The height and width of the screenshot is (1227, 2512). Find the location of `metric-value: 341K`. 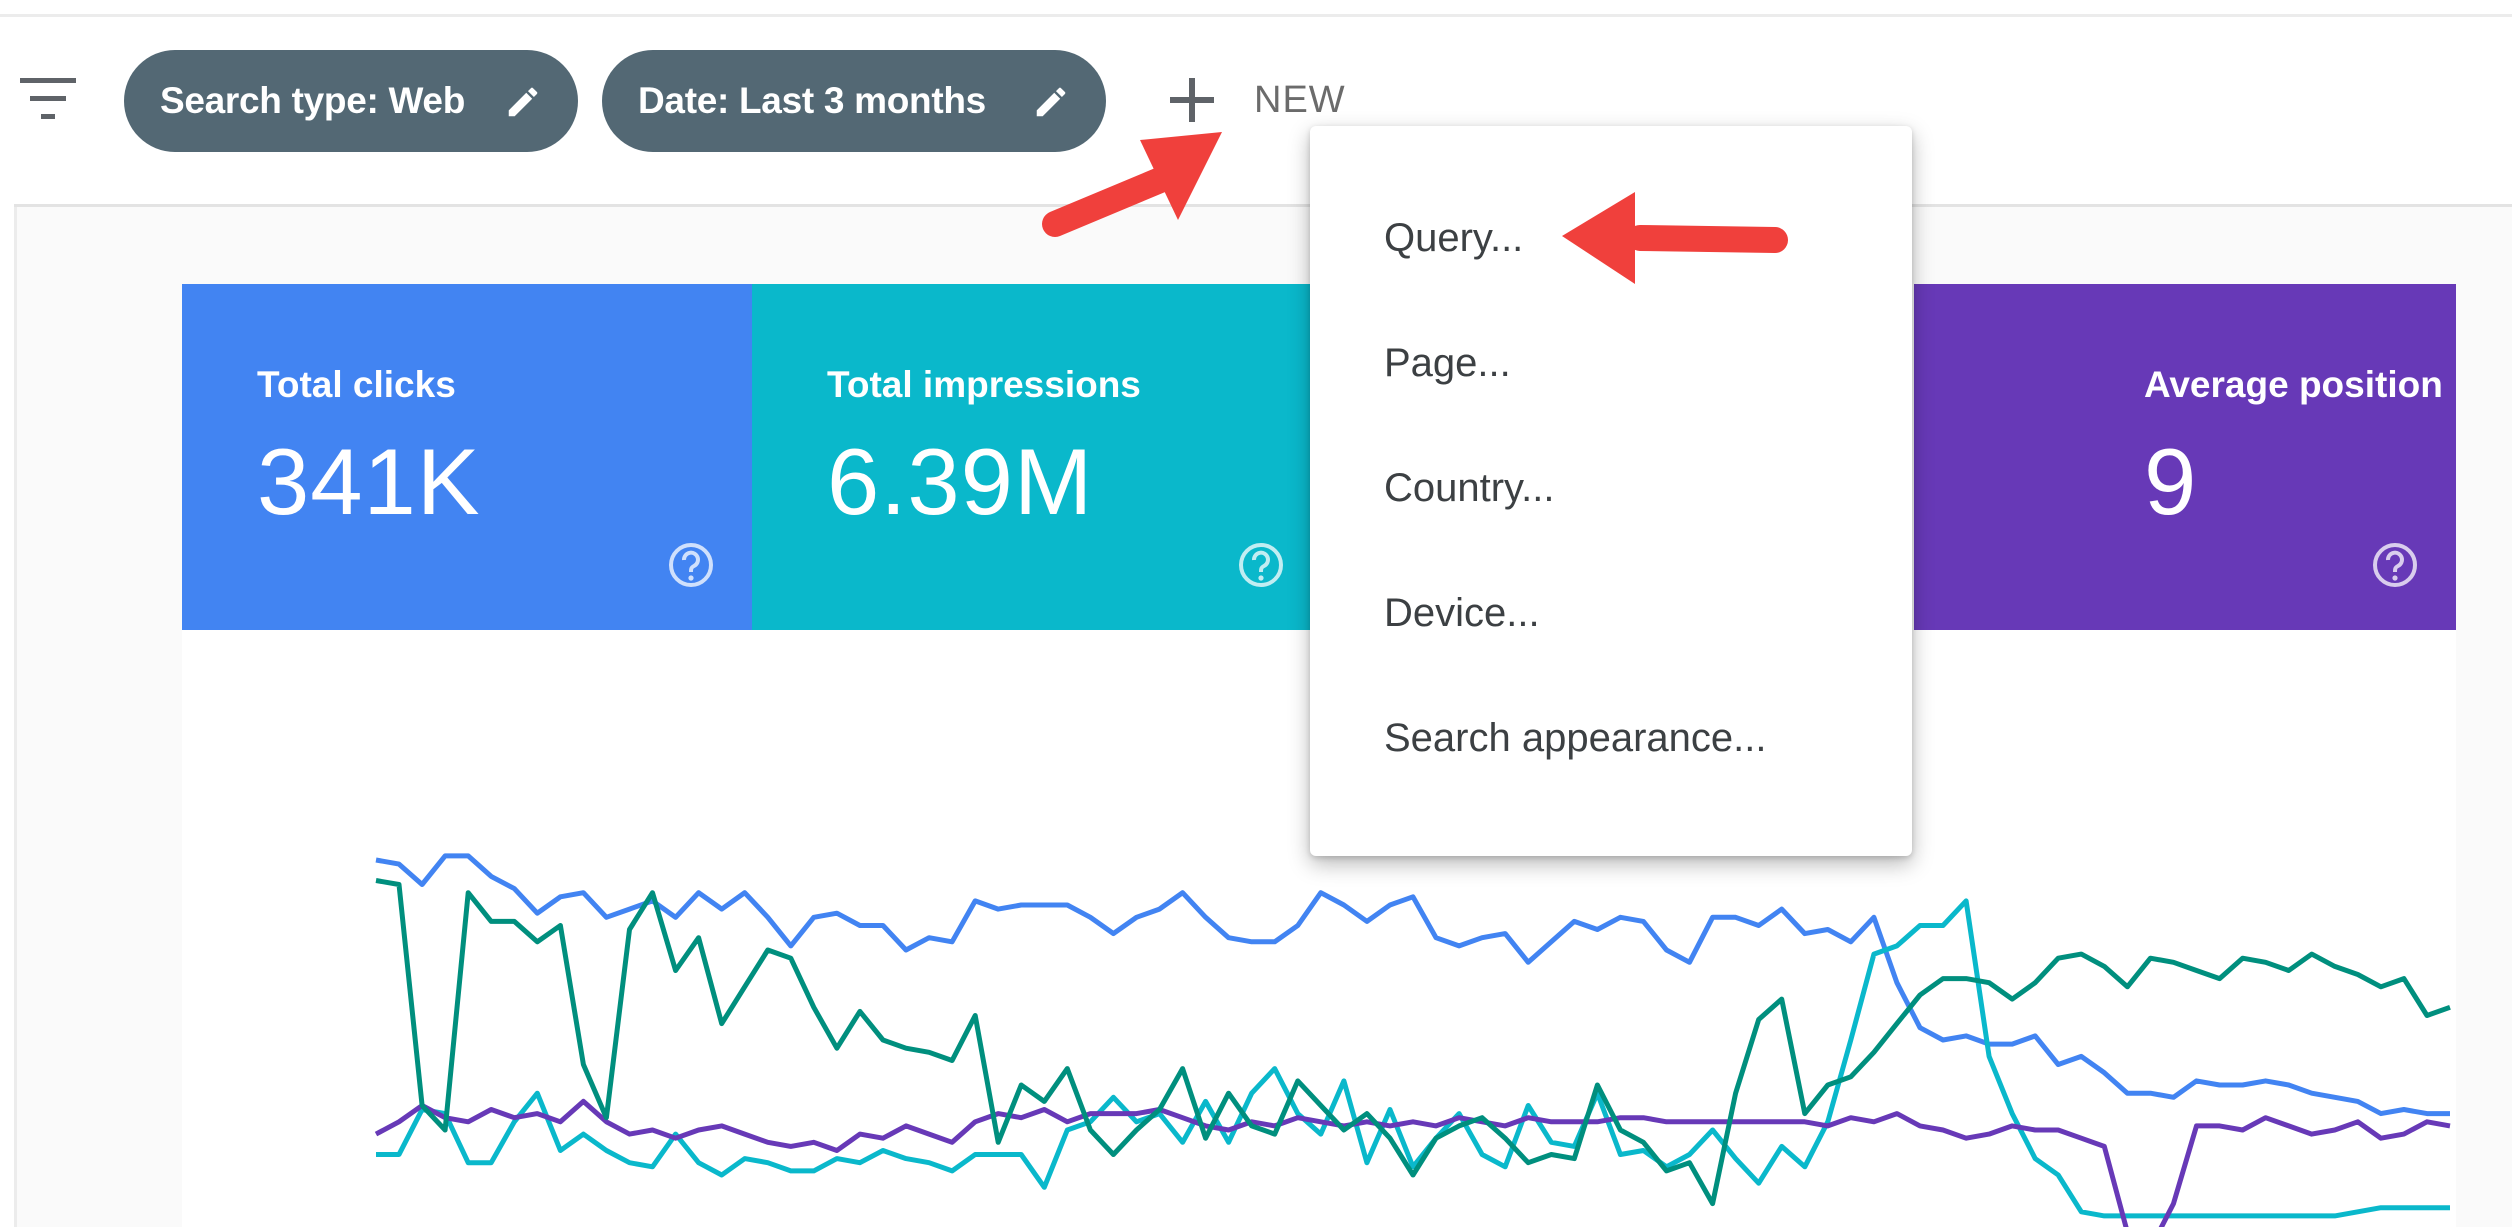

metric-value: 341K is located at coordinates (369, 481).